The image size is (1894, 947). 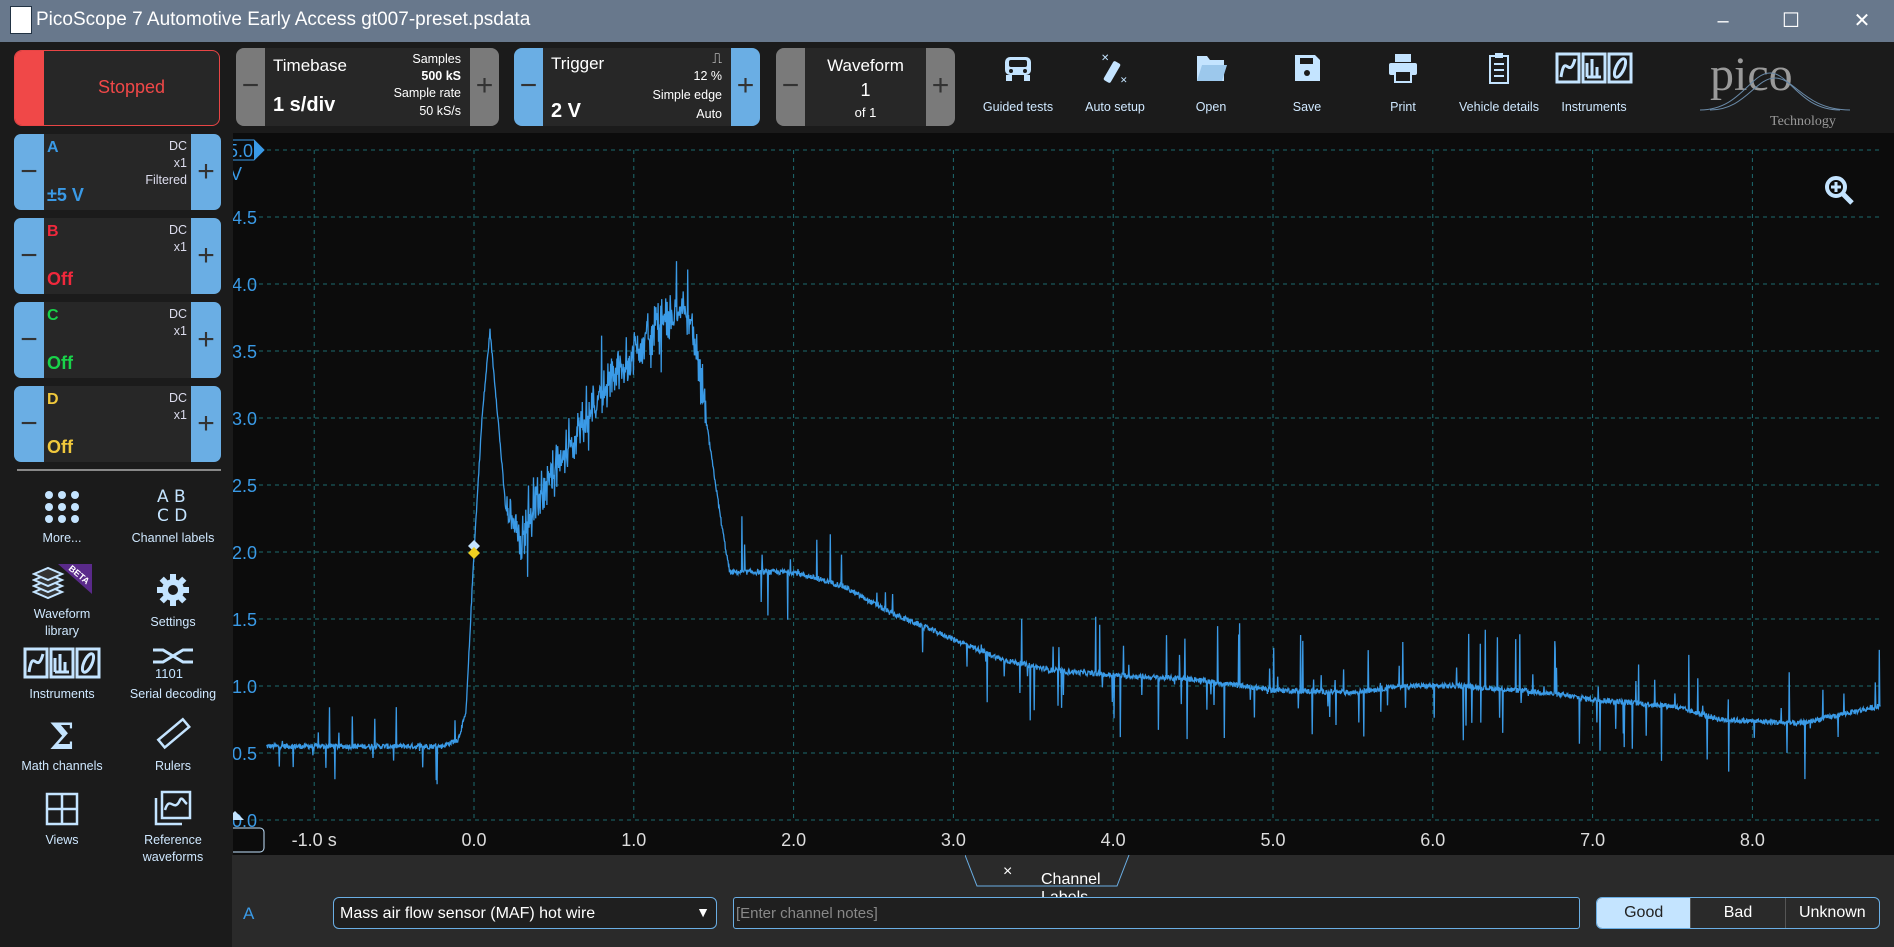 I want to click on channel-b-increase-button: +, so click(x=206, y=256).